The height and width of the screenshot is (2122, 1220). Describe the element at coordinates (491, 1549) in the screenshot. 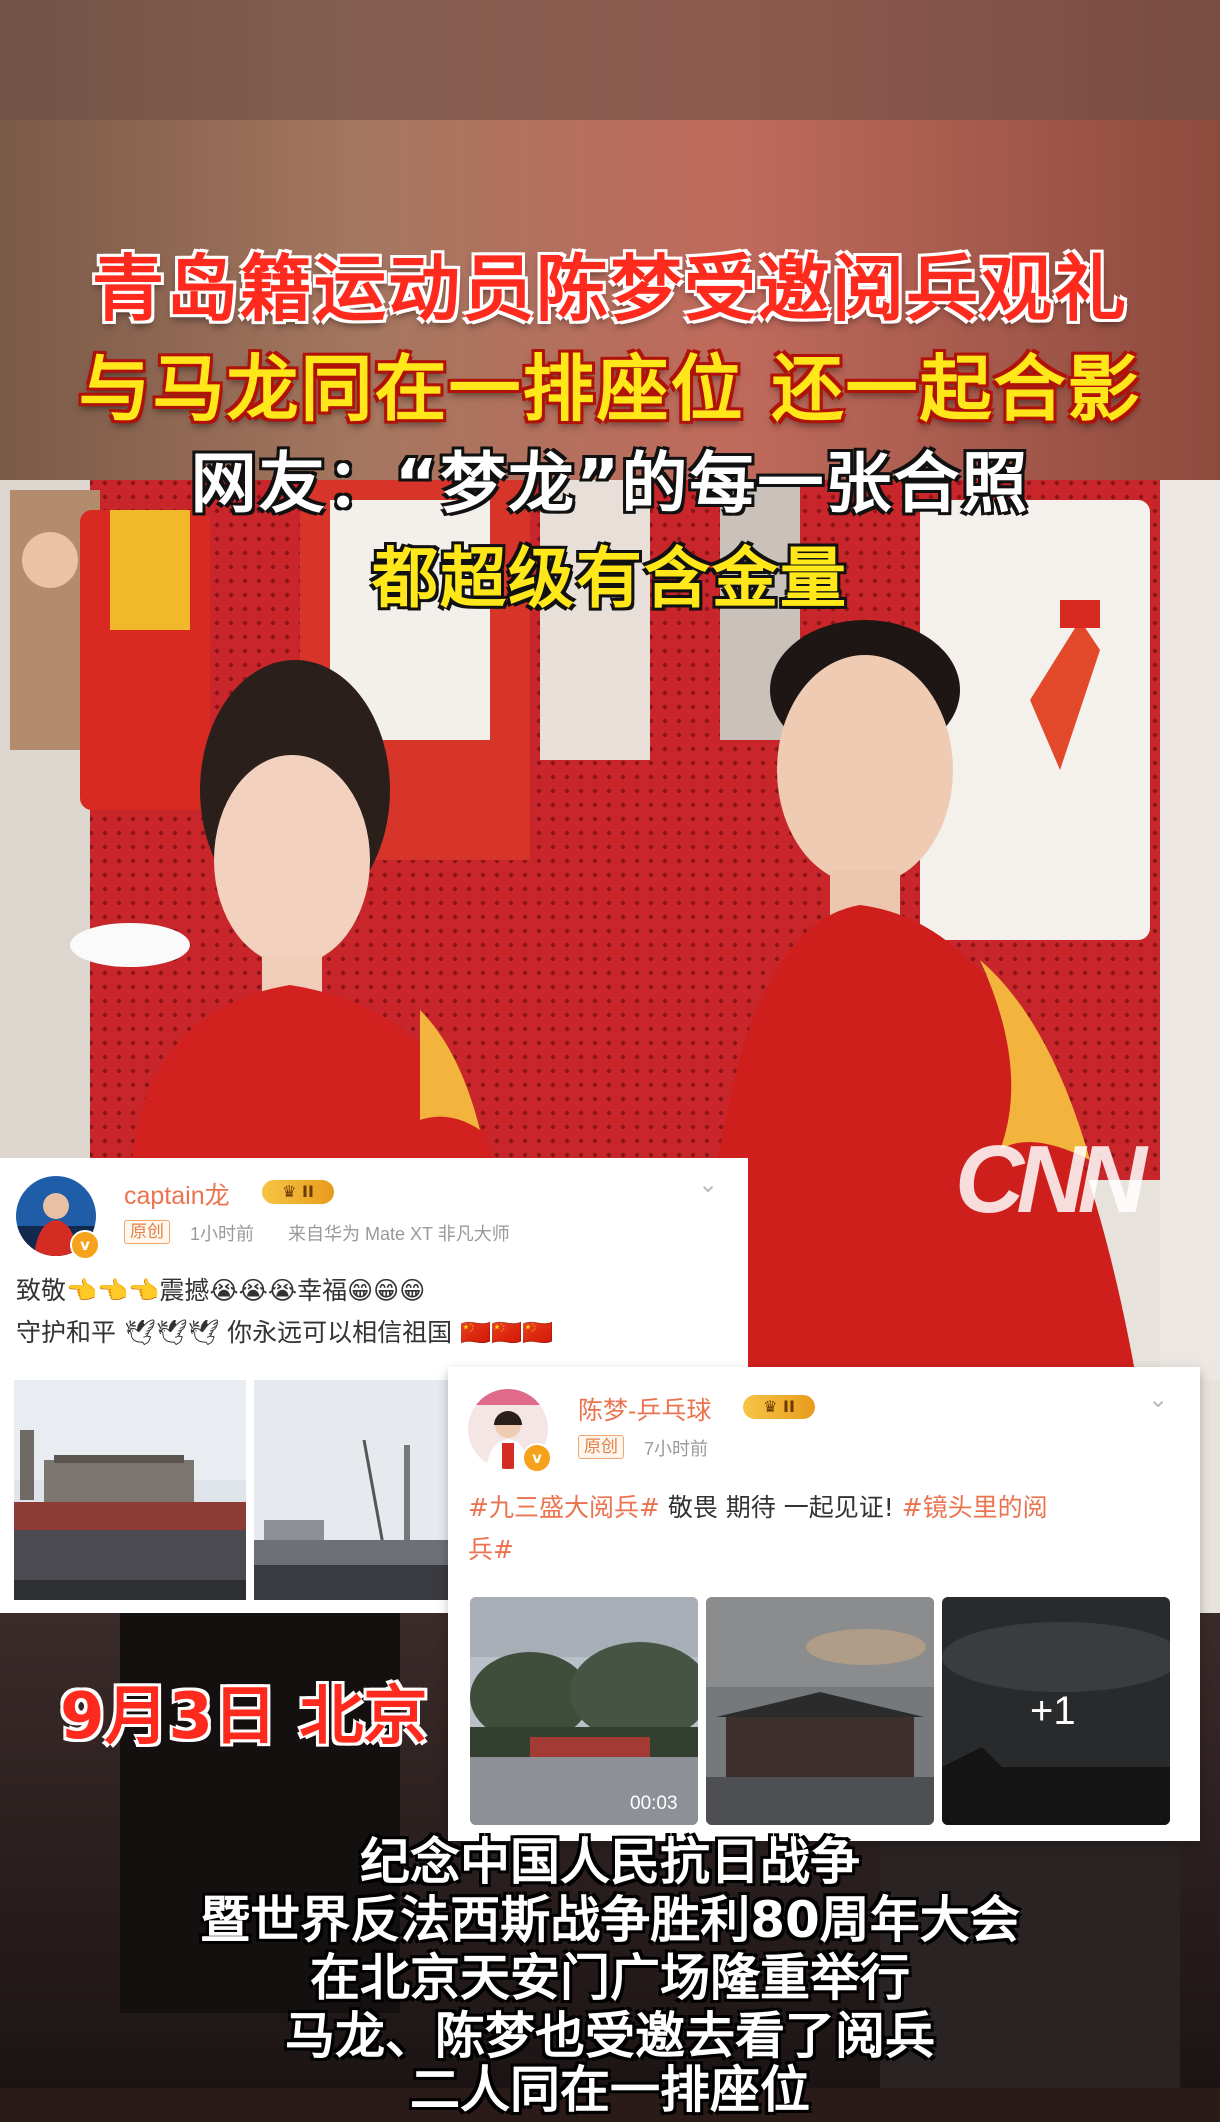

I see `hashtag-link-continued: 兵#` at that location.